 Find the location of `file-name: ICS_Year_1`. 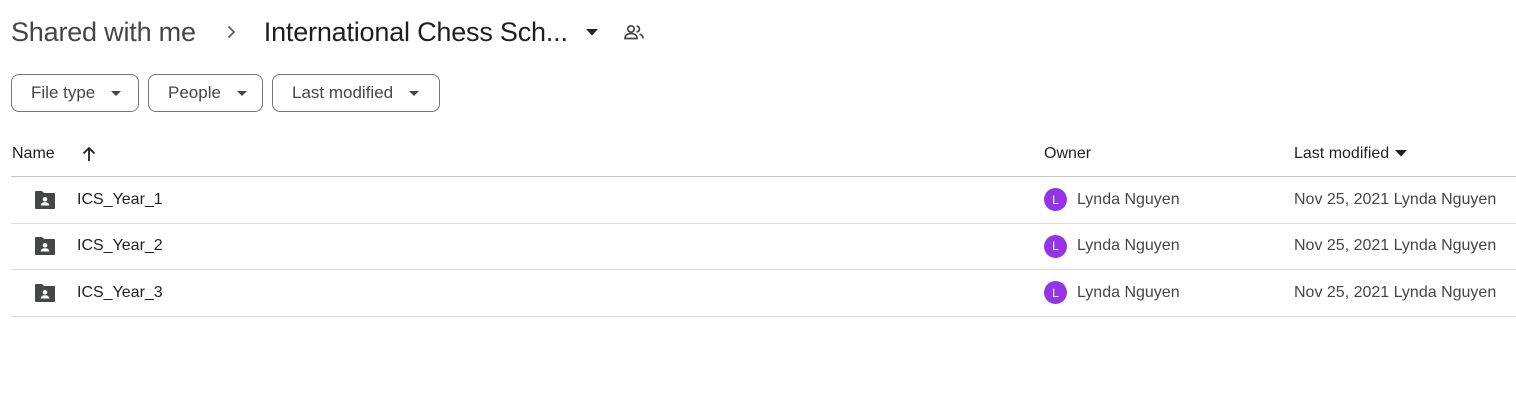

file-name: ICS_Year_1 is located at coordinates (120, 200).